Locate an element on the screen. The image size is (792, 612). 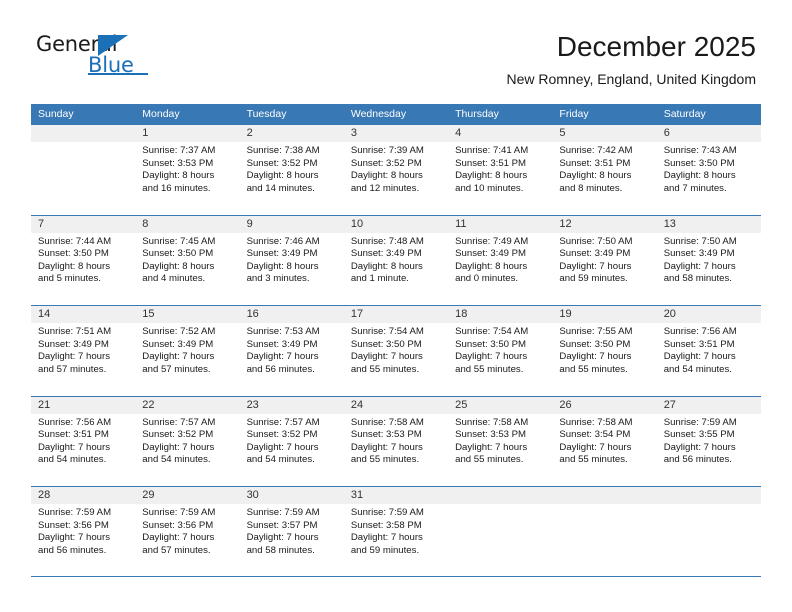
day-detail-sunrise: Sunrise: 7:44 AM is located at coordinates (75, 241).